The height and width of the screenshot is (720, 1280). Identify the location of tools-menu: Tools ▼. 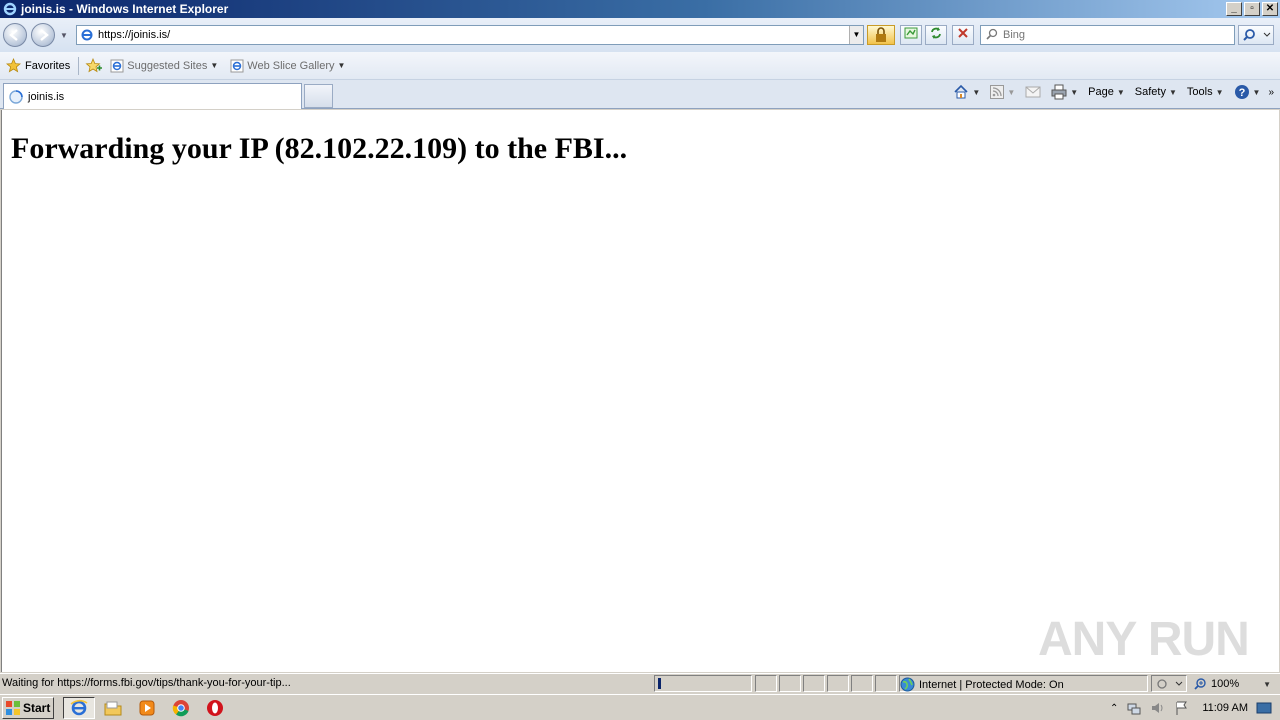
(1205, 92).